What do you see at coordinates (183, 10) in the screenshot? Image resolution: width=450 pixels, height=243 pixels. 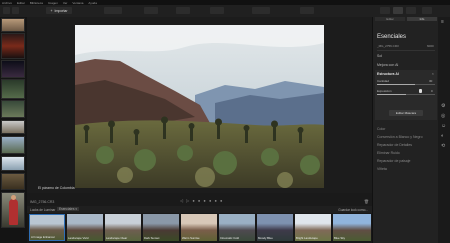 I see `compare-button` at bounding box center [183, 10].